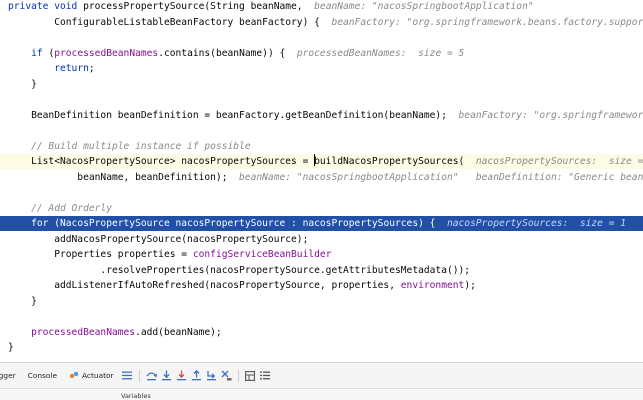 This screenshot has height=400, width=643. Describe the element at coordinates (46, 6) in the screenshot. I see `code-token: private void` at that location.